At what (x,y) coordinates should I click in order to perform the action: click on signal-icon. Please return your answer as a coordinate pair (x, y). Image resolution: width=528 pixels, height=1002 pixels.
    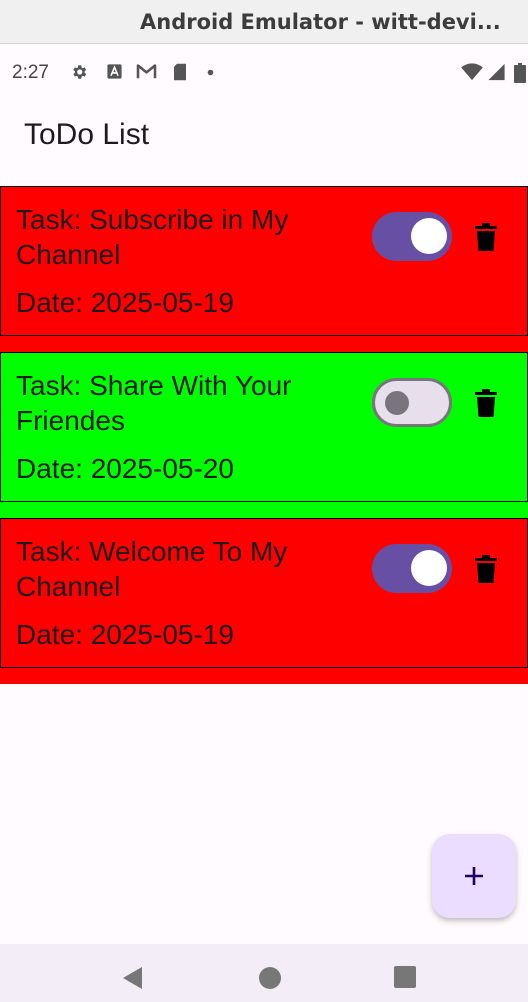
    Looking at the image, I should click on (496, 72).